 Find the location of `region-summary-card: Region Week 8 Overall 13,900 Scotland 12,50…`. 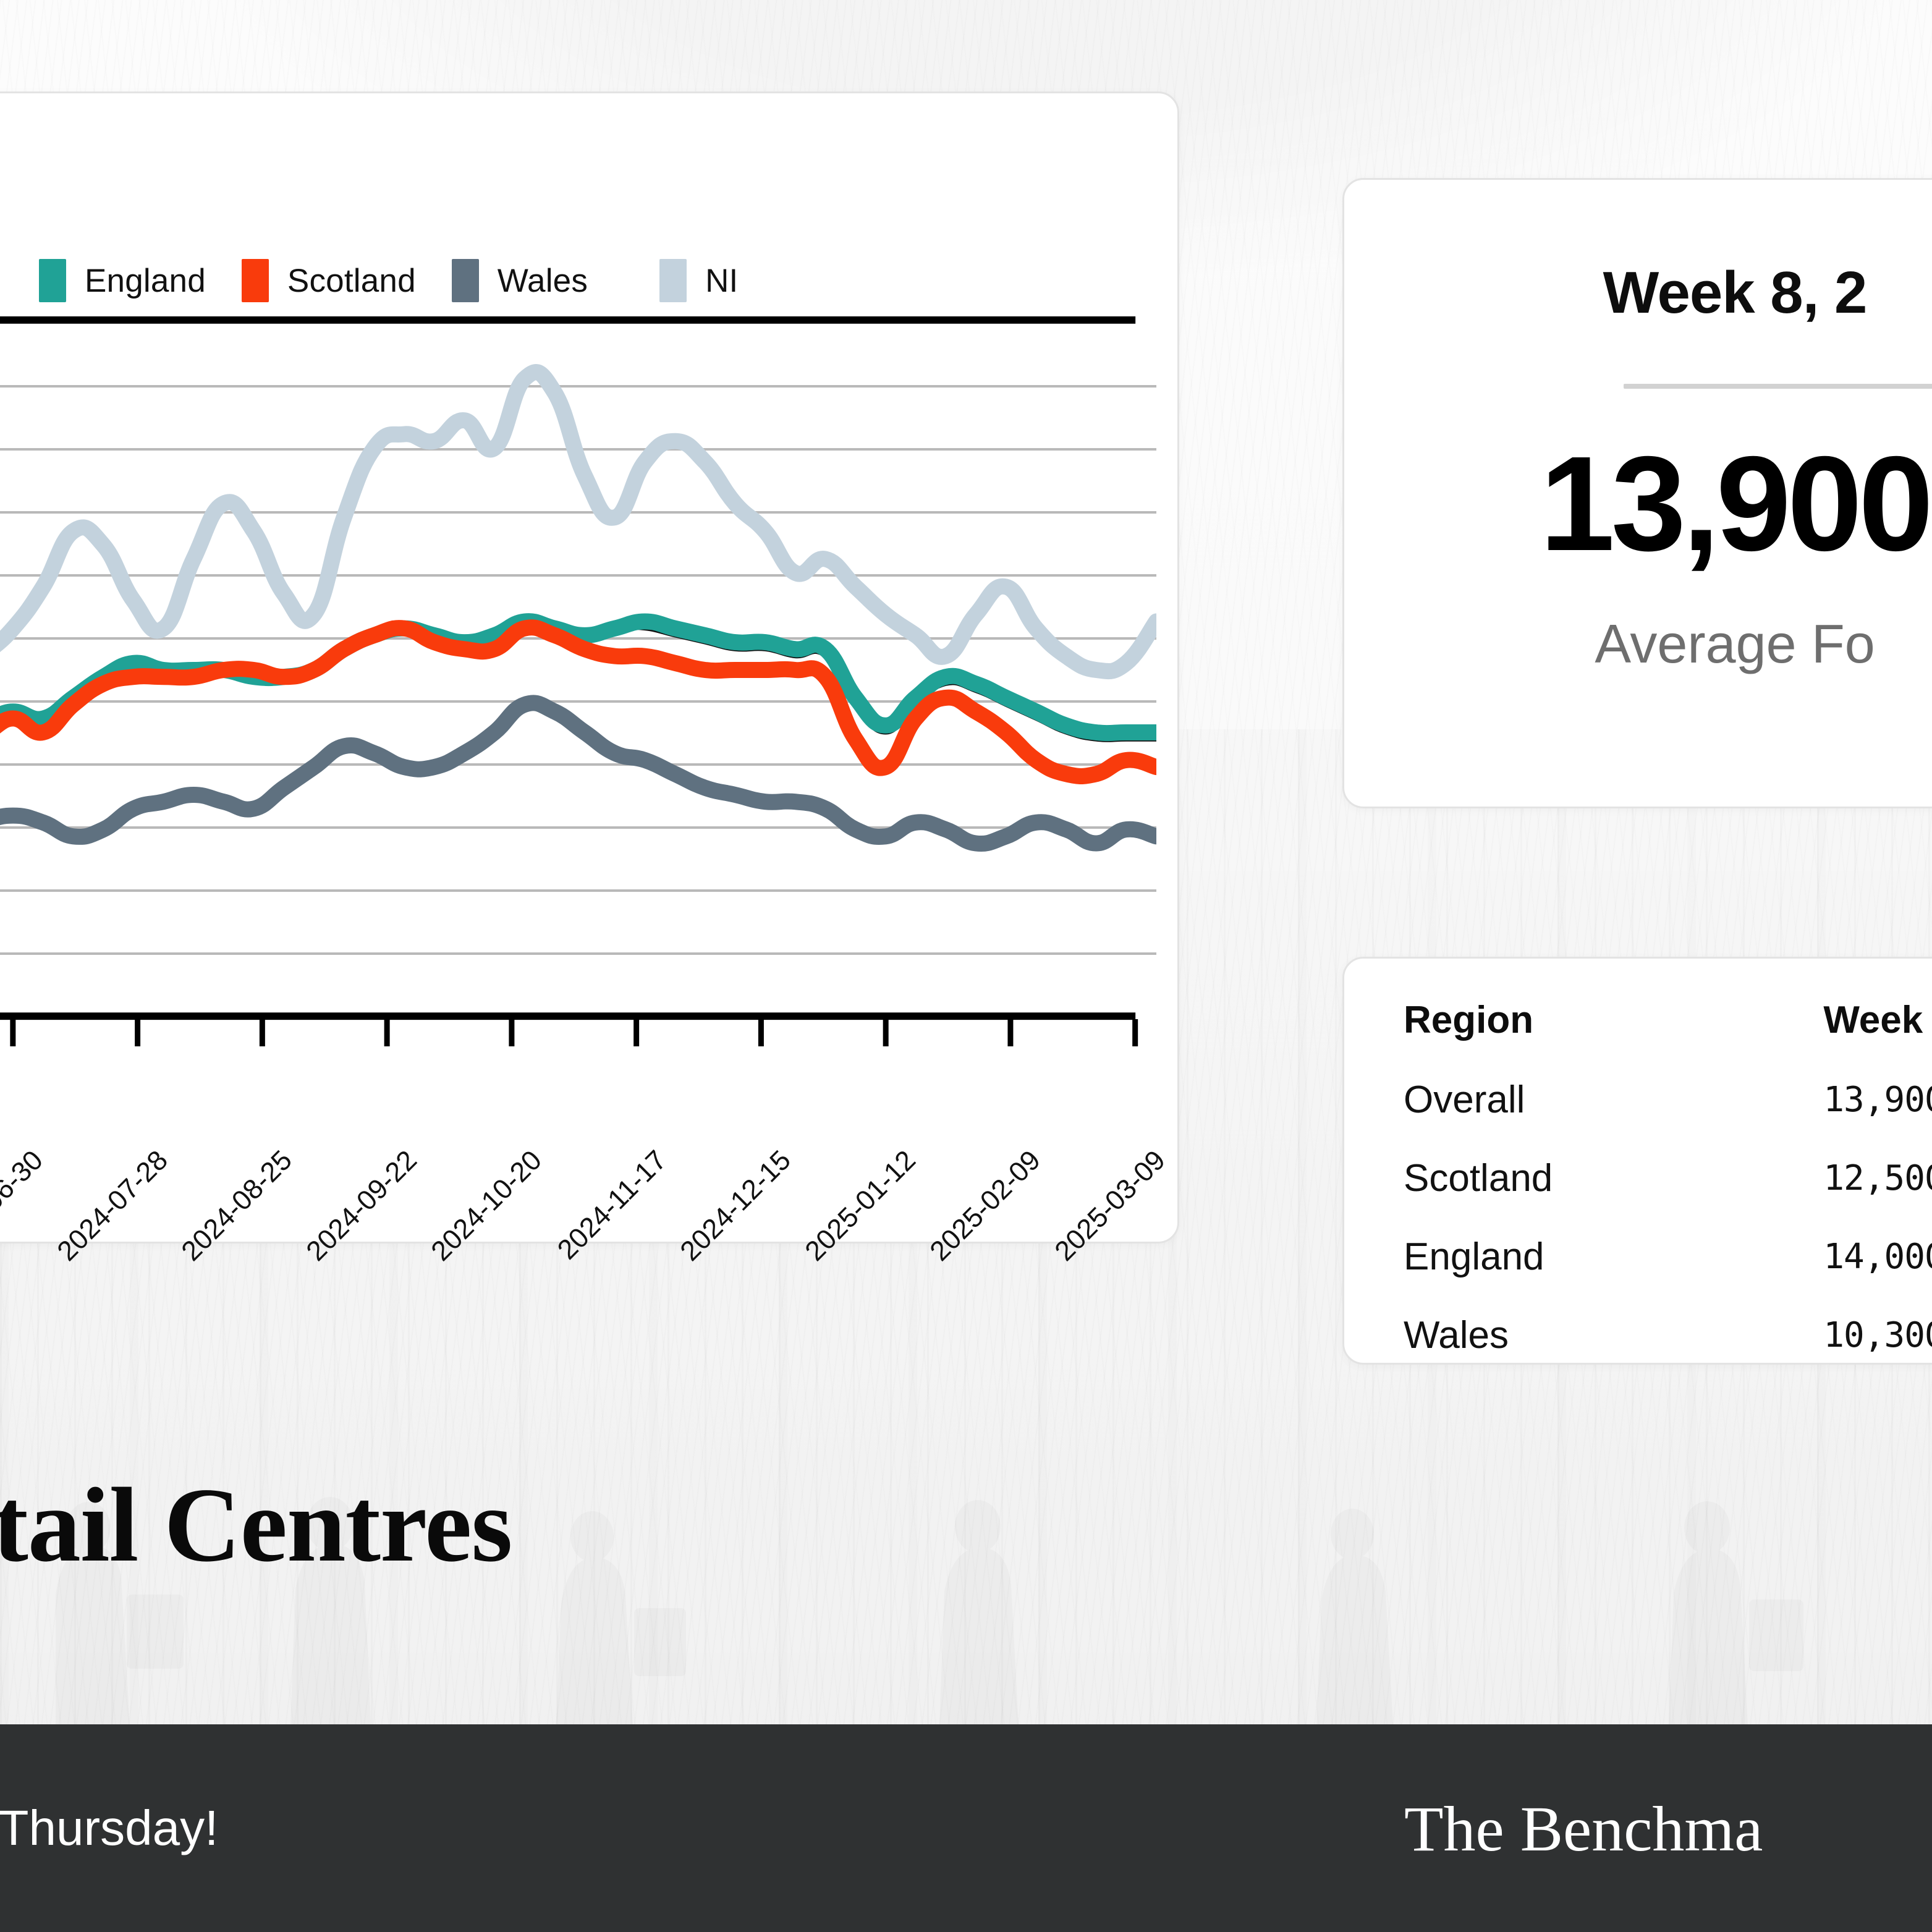

region-summary-card: Region Week 8 Overall 13,900 Scotland 12,50… is located at coordinates (1637, 1161).